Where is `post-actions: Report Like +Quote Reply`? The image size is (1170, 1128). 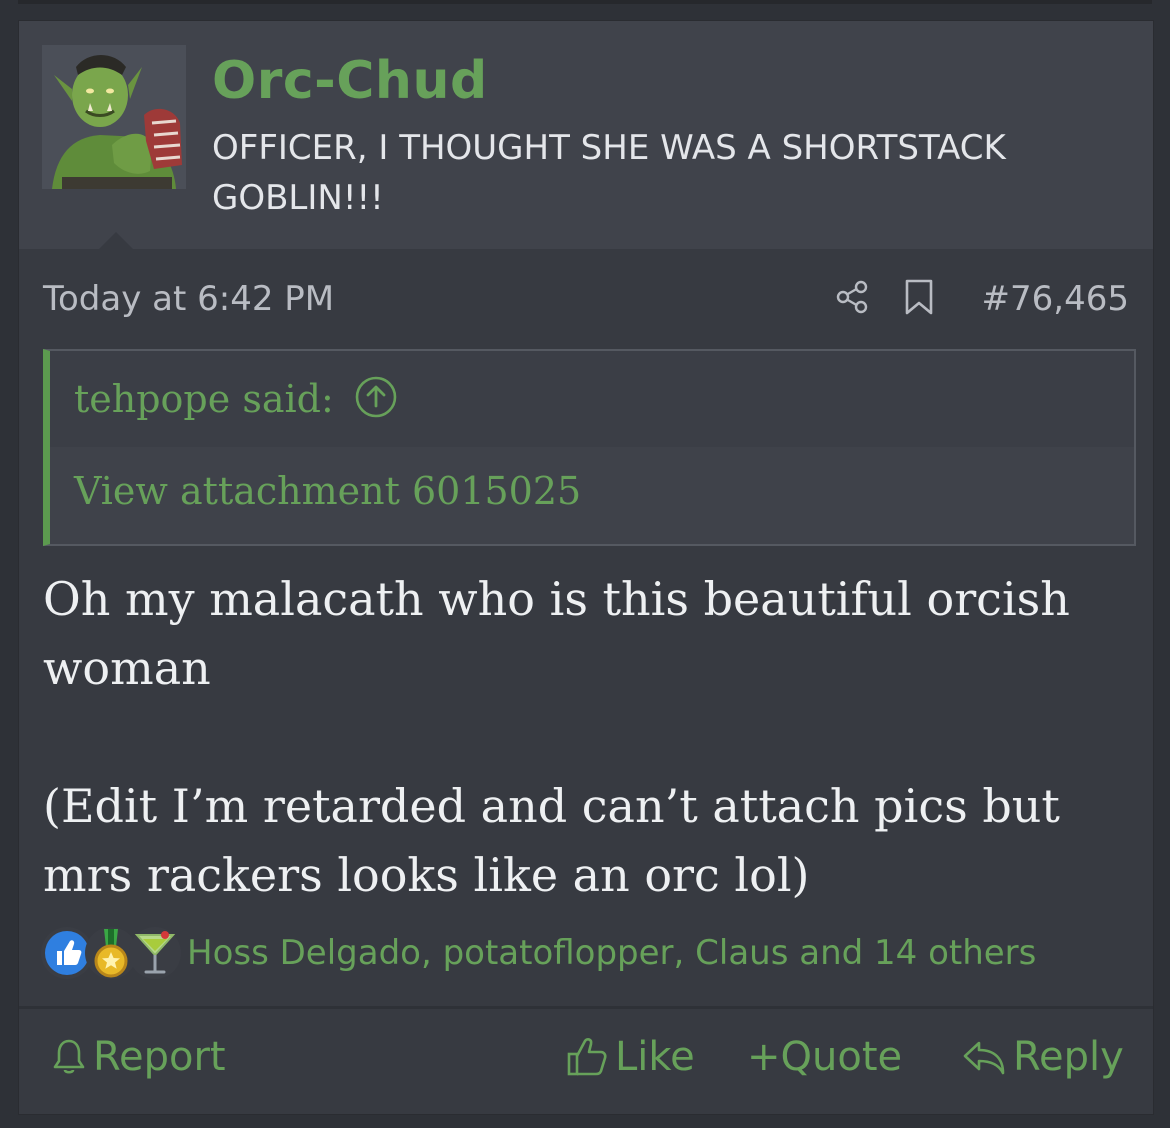
post-actions: Report Like +Quote Reply is located at coordinates (586, 1061).